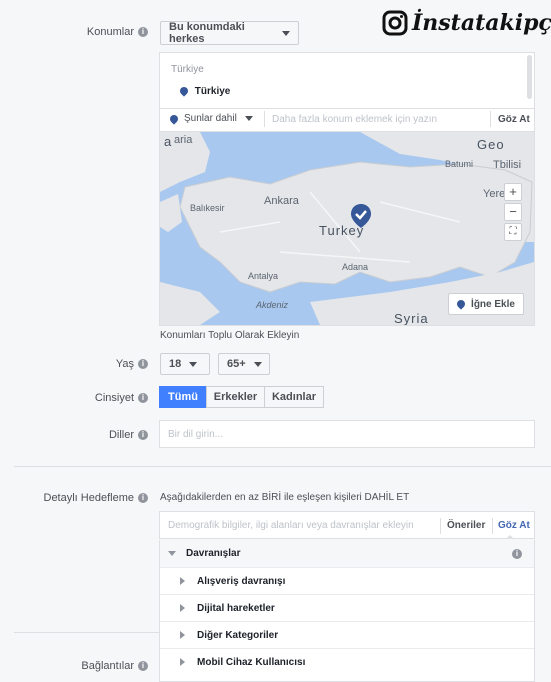  Describe the element at coordinates (355, 267) in the screenshot. I see `map-label-adana: Adana` at that location.